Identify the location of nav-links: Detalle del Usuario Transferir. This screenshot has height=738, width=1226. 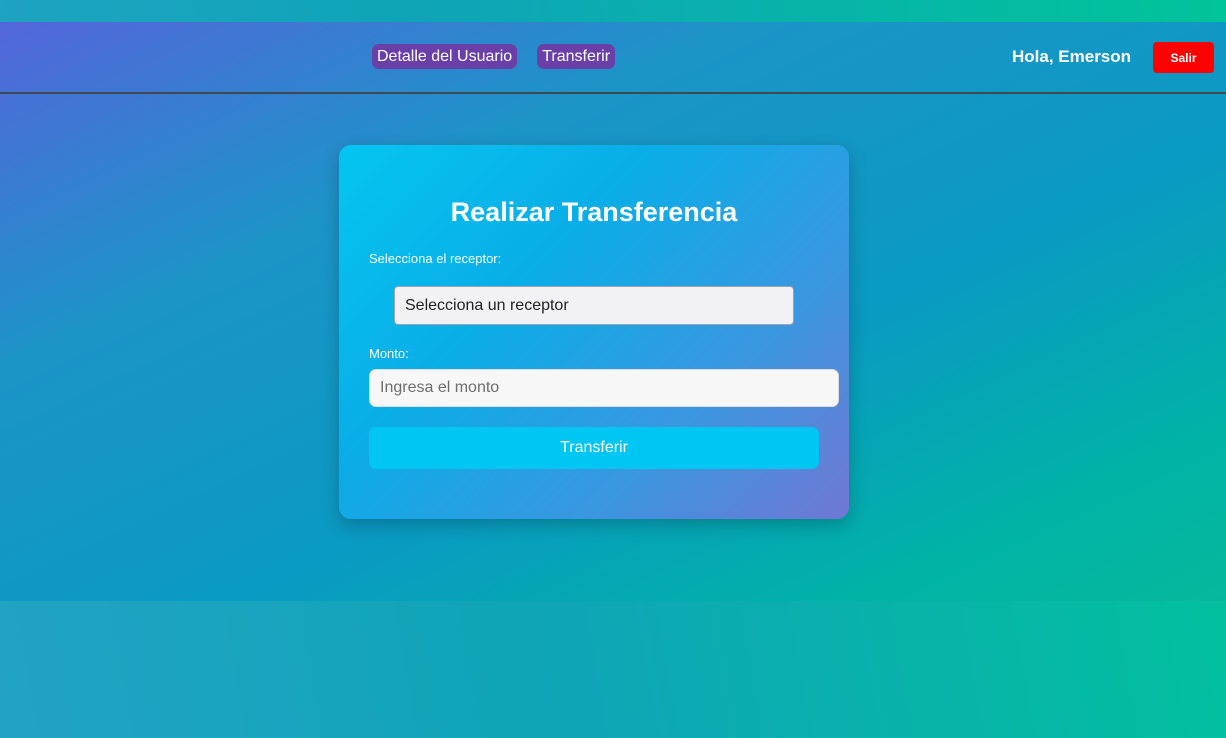
(494, 56).